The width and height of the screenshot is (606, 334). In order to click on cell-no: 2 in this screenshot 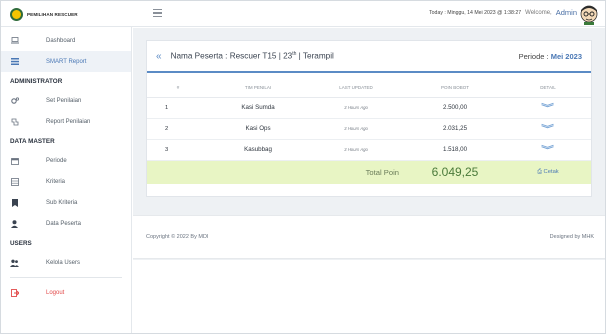, I will do `click(178, 129)`.